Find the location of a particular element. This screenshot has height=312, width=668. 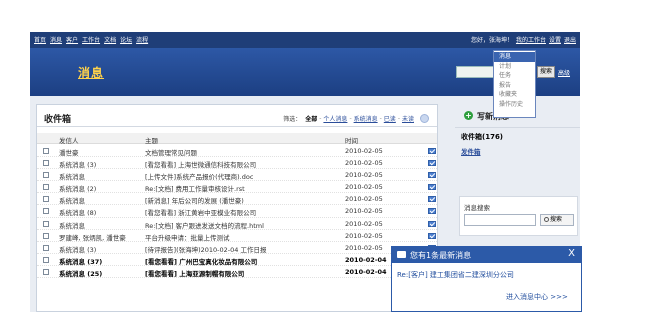

row-subject: Re:[文档] 客户跟进发送文档的流程.html is located at coordinates (204, 225).